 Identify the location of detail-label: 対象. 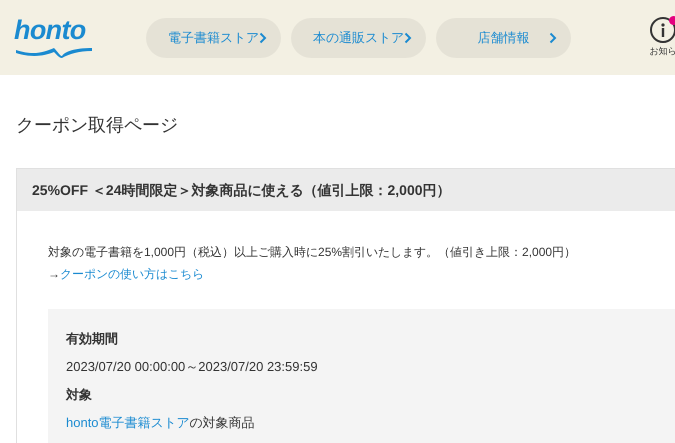
(79, 395).